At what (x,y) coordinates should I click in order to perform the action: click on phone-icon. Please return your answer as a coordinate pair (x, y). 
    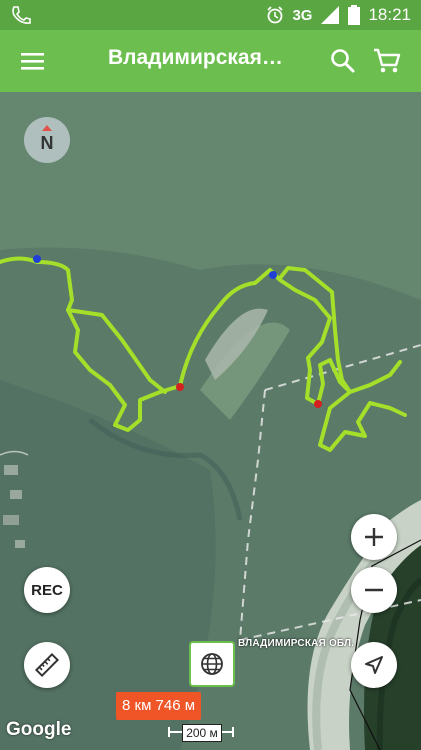
    Looking at the image, I should click on (21, 15).